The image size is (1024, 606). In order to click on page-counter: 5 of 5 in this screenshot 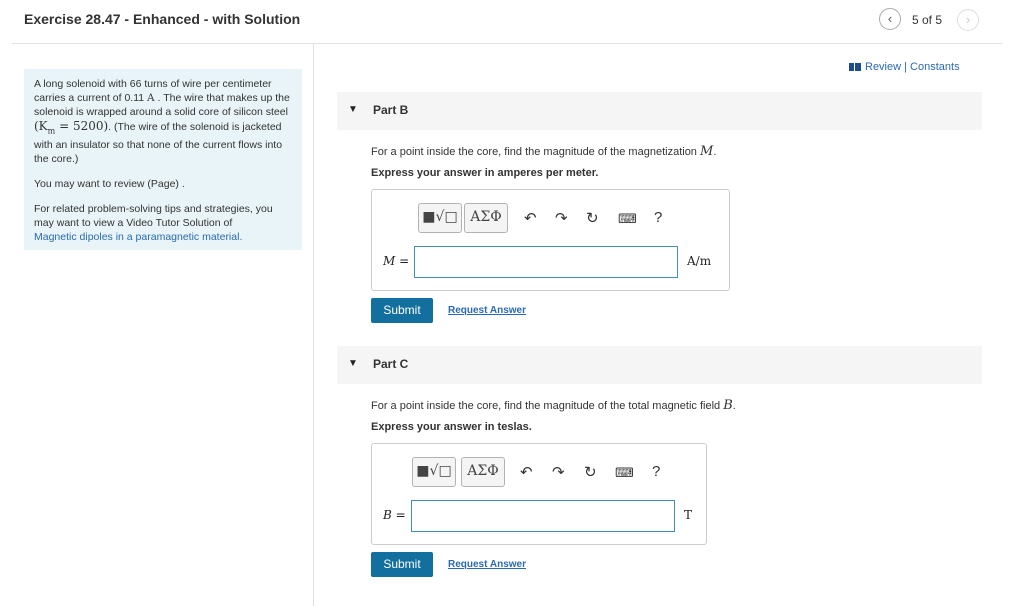, I will do `click(927, 20)`.